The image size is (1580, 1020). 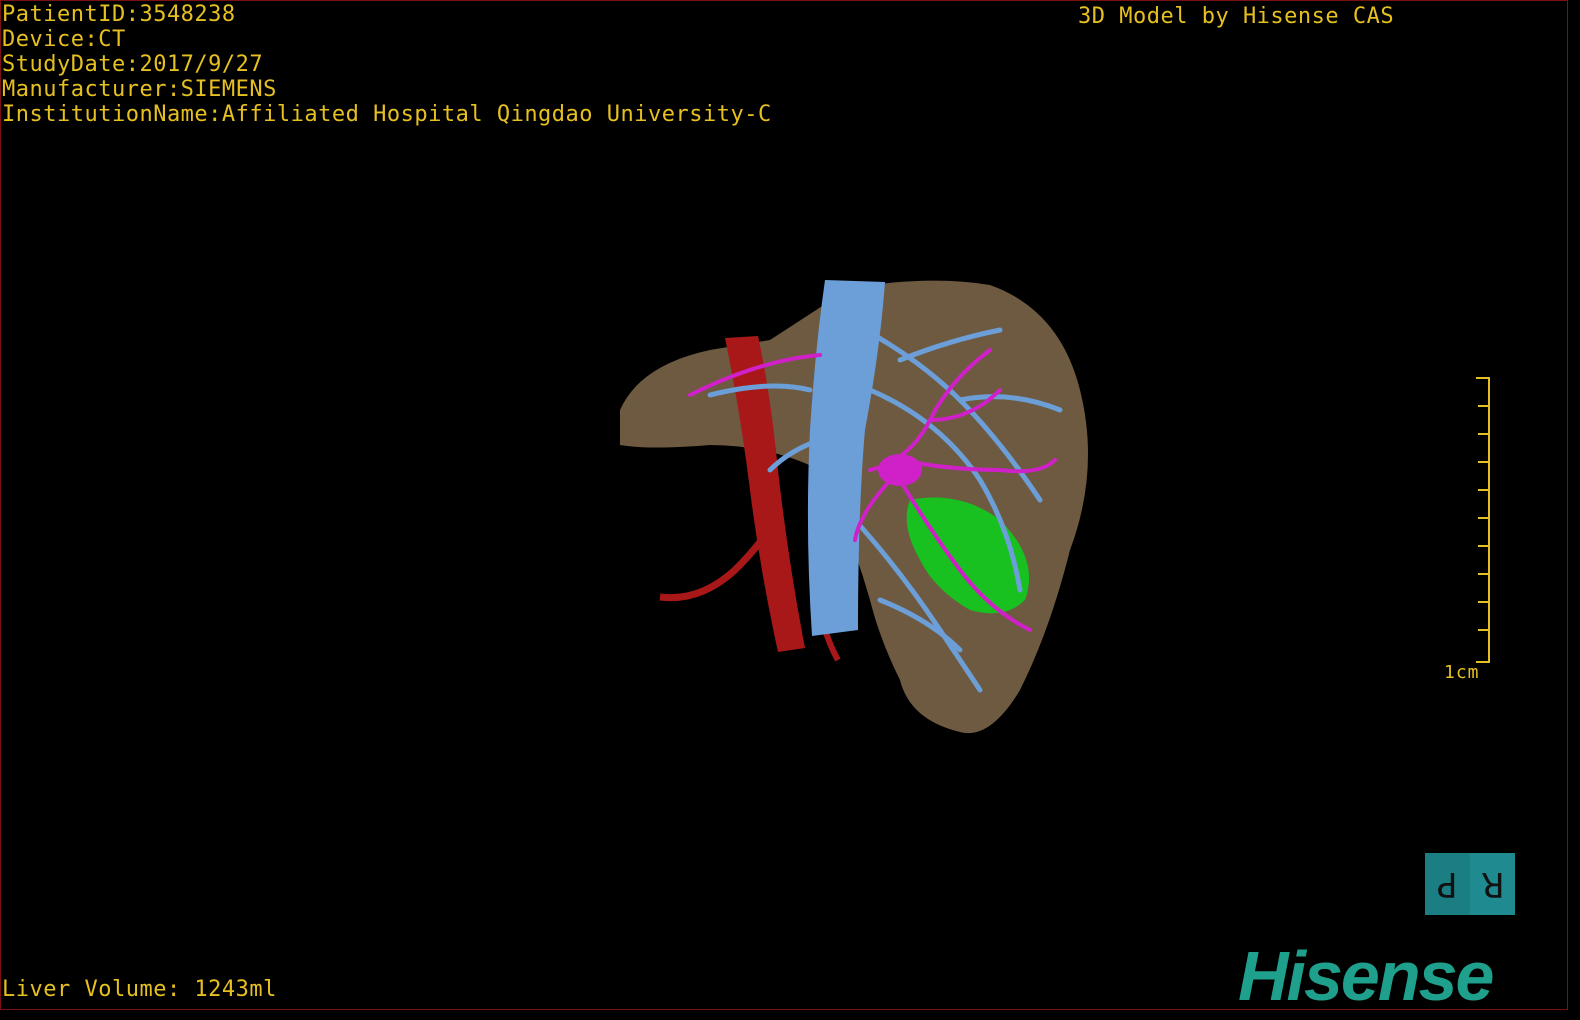 I want to click on orientation-right-face: R, so click(x=1492, y=884).